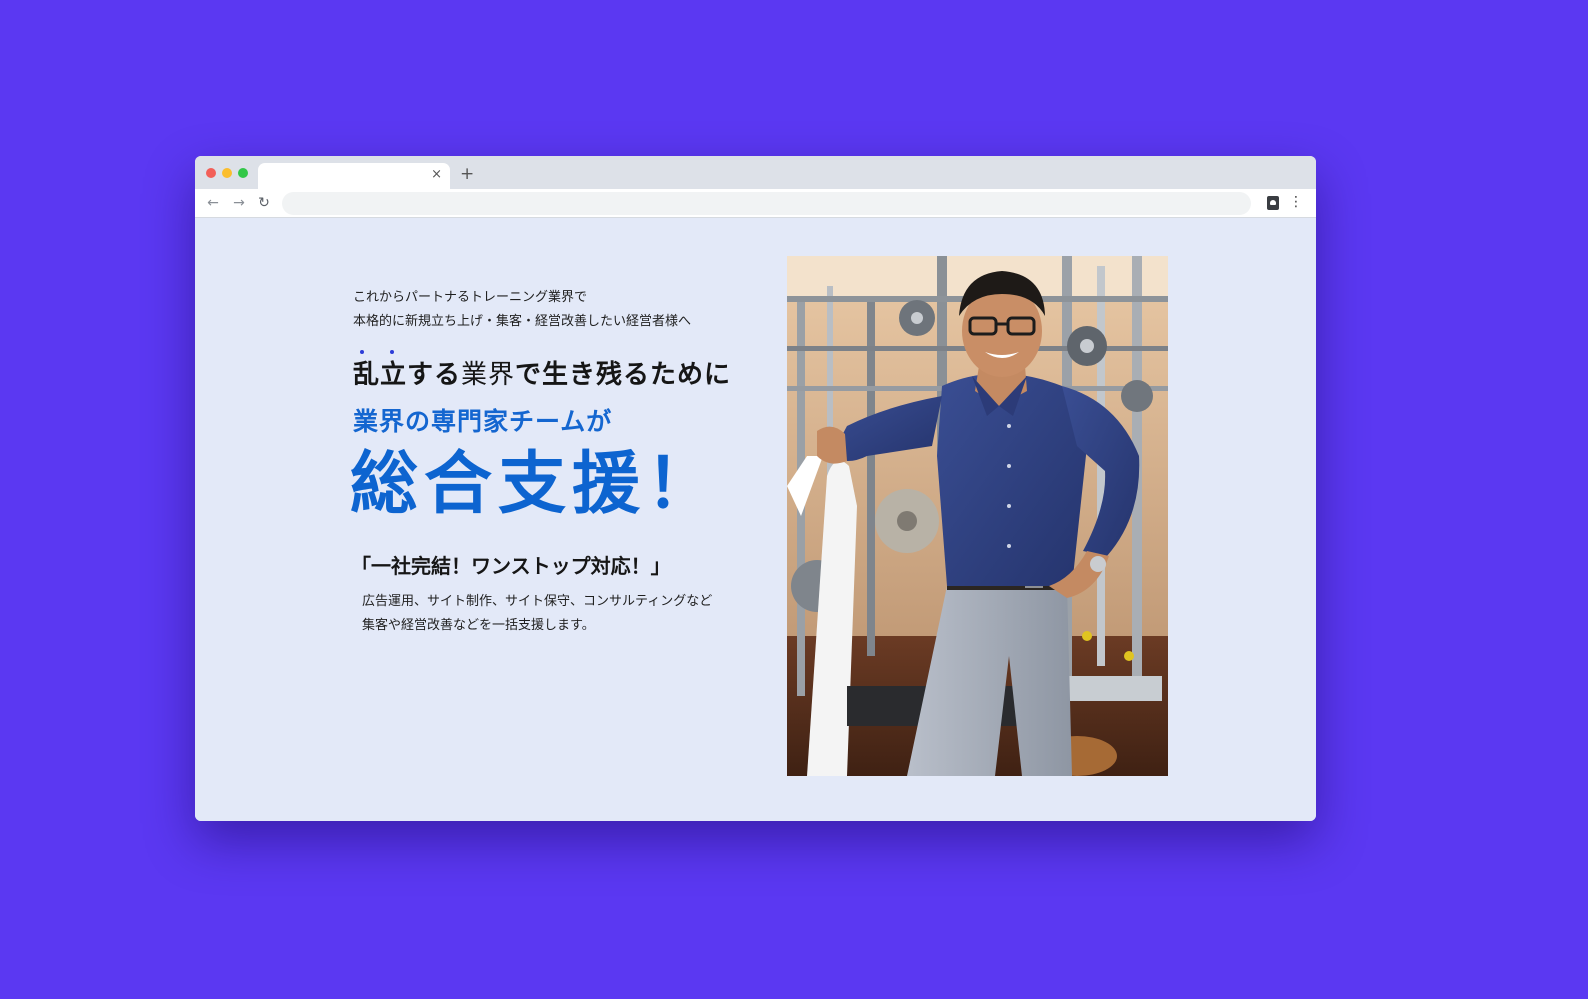  I want to click on tab-close-icon: ×, so click(436, 175).